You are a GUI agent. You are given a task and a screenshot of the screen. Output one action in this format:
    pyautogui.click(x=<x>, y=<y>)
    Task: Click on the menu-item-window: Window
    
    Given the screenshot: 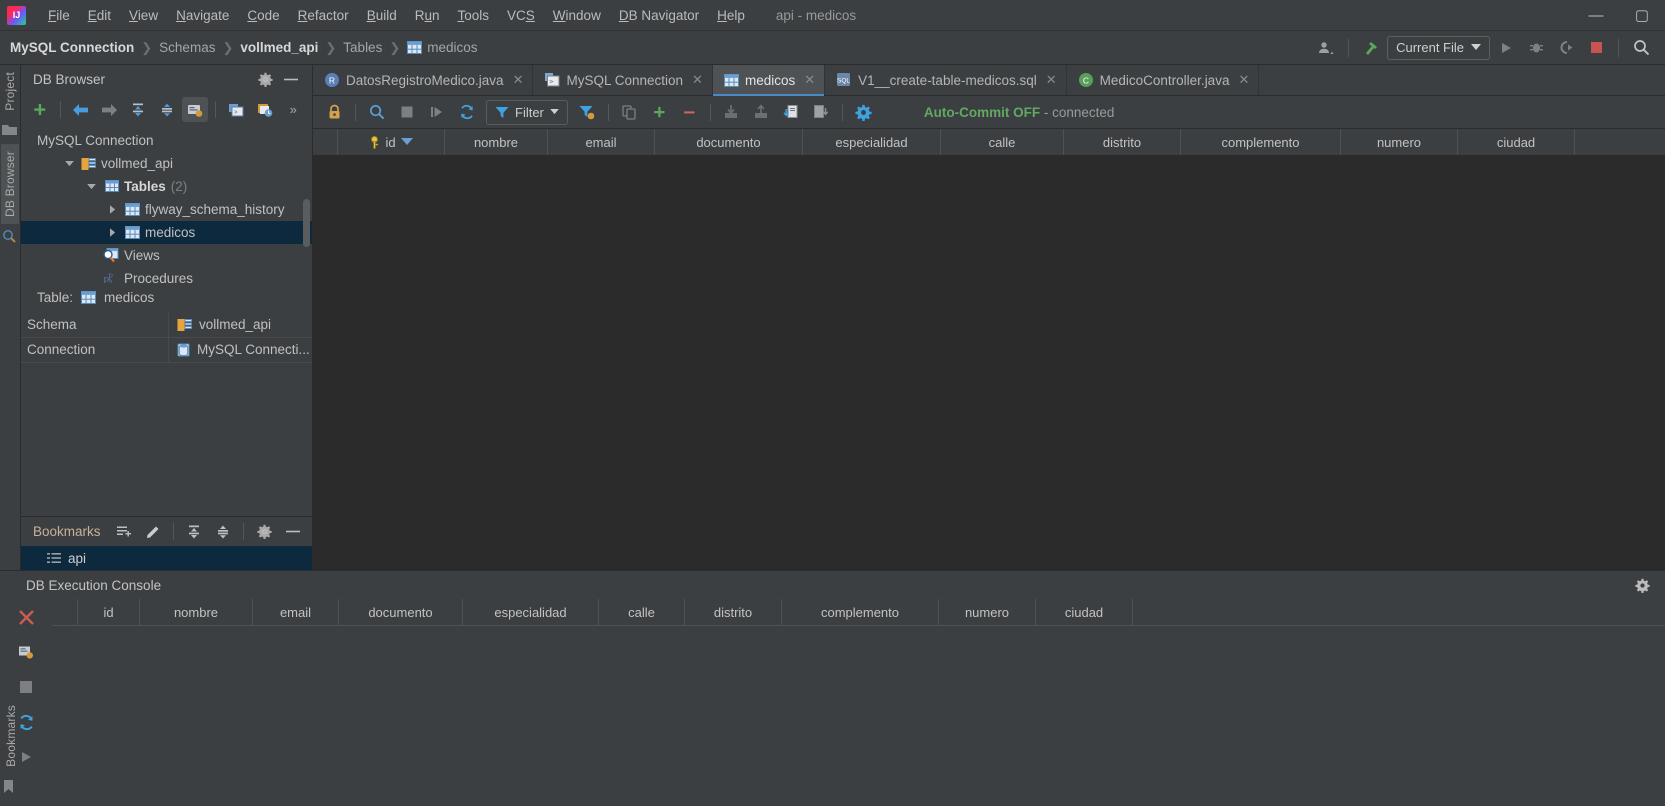 What is the action you would take?
    pyautogui.click(x=577, y=15)
    